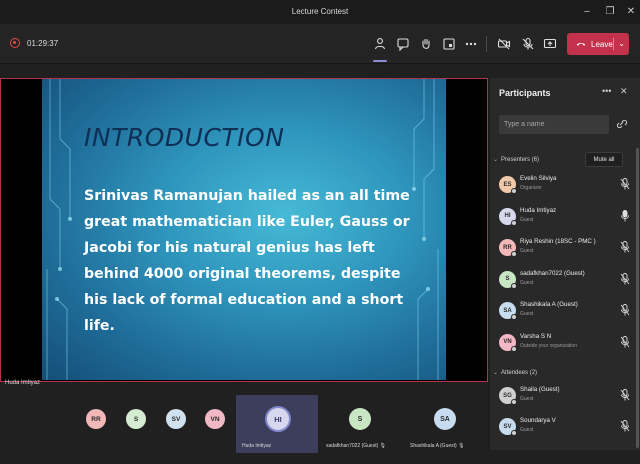 This screenshot has width=640, height=464. Describe the element at coordinates (566, 219) in the screenshot. I see `participant-row: HI Huda Imtiyaz Guest` at that location.